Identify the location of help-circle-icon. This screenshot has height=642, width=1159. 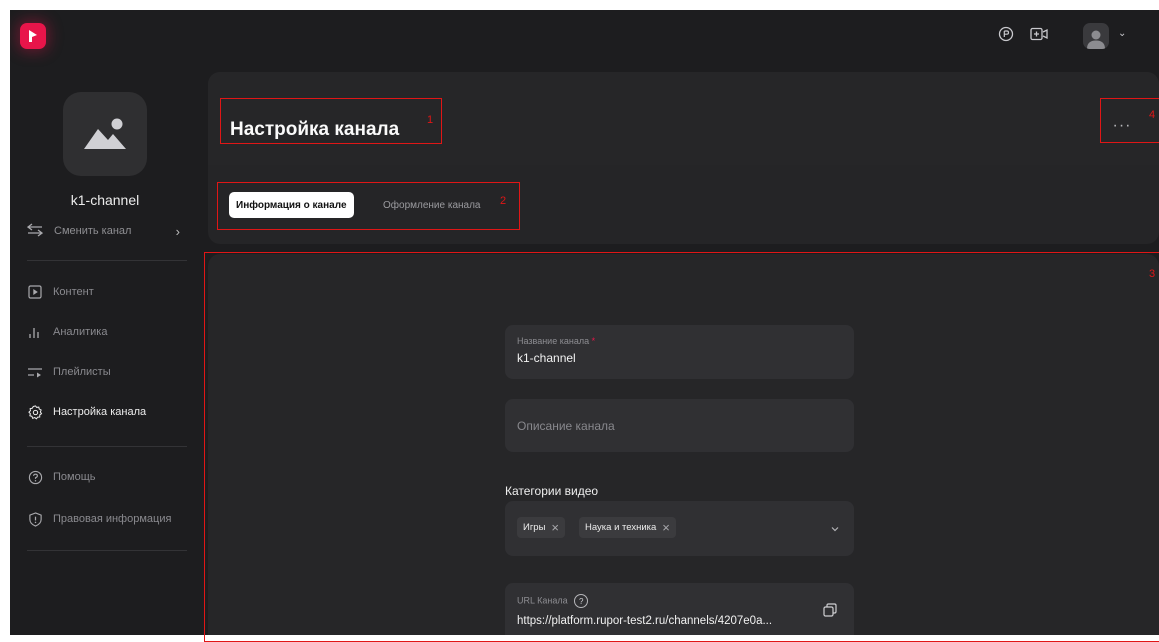
(35, 477).